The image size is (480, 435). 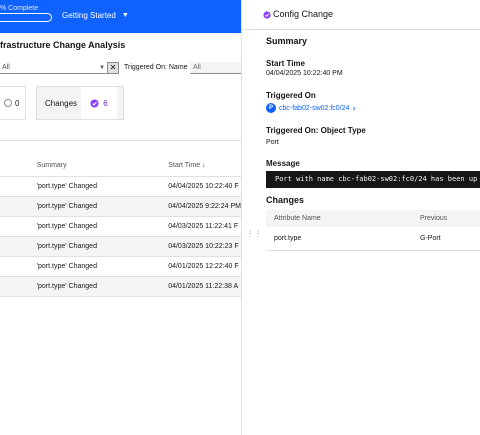 I want to click on start-time-cell: 04/01/2025 11:22:38 A, so click(x=204, y=286).